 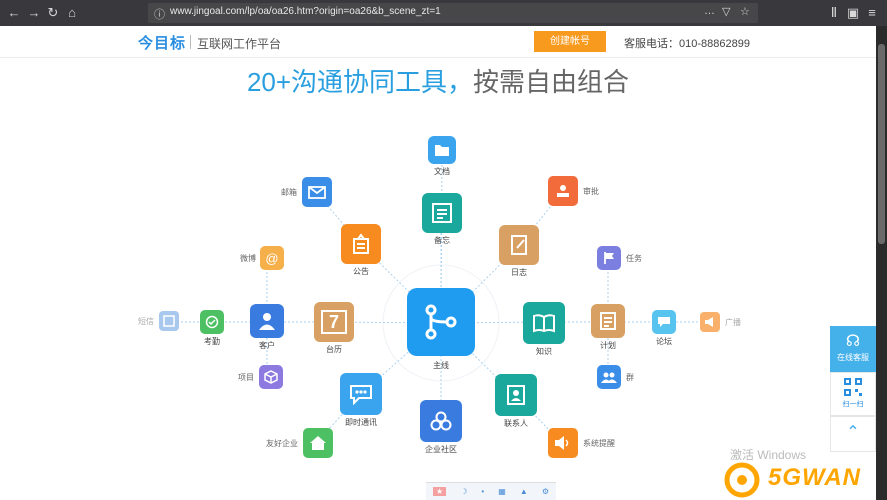 I want to click on book-icon, so click(x=544, y=323).